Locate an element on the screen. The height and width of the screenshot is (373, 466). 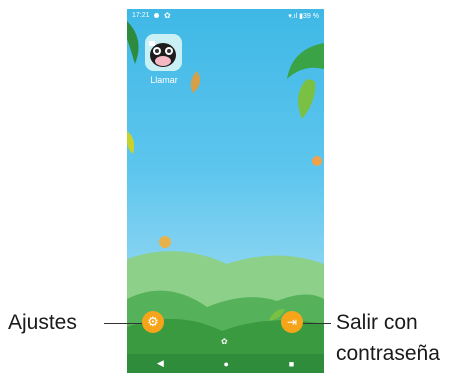
back-button: ◀ is located at coordinates (160, 363).